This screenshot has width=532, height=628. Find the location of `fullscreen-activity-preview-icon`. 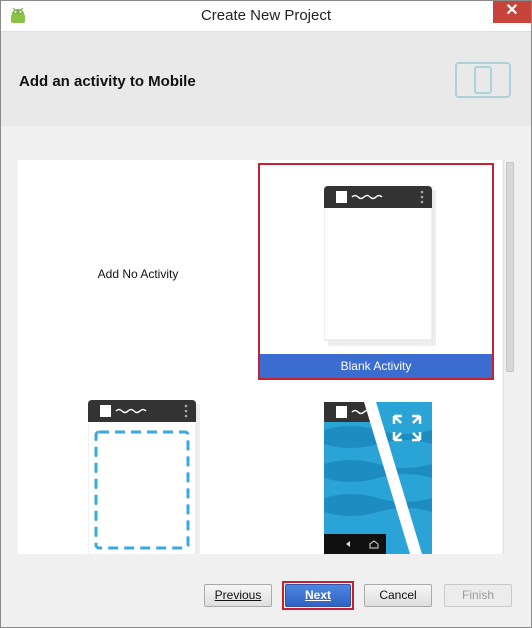

fullscreen-activity-preview-icon is located at coordinates (378, 478).